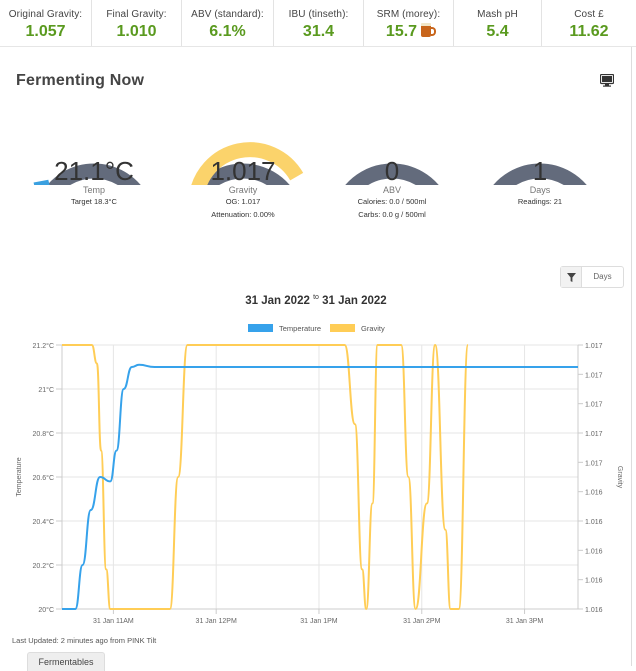  I want to click on gravity-value: 1.017, so click(243, 171).